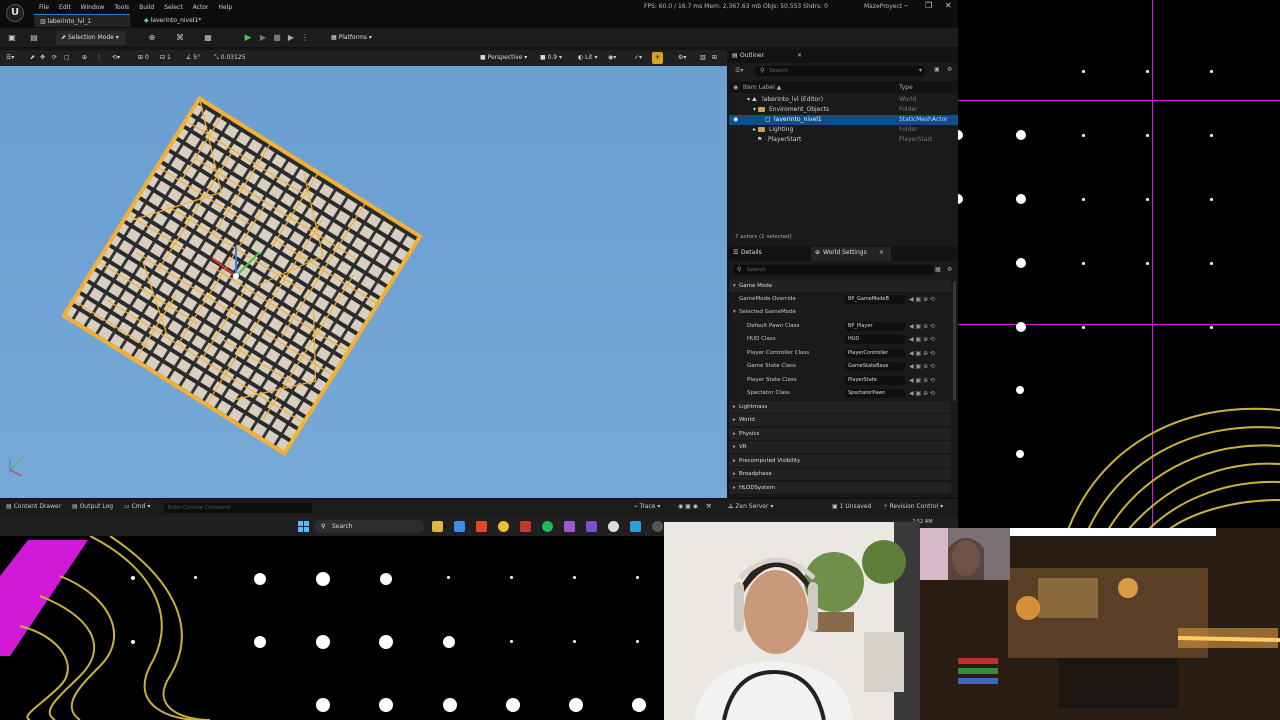  What do you see at coordinates (851, 506) in the screenshot?
I see `unsaved-button: ▣ 1 Unsaved` at bounding box center [851, 506].